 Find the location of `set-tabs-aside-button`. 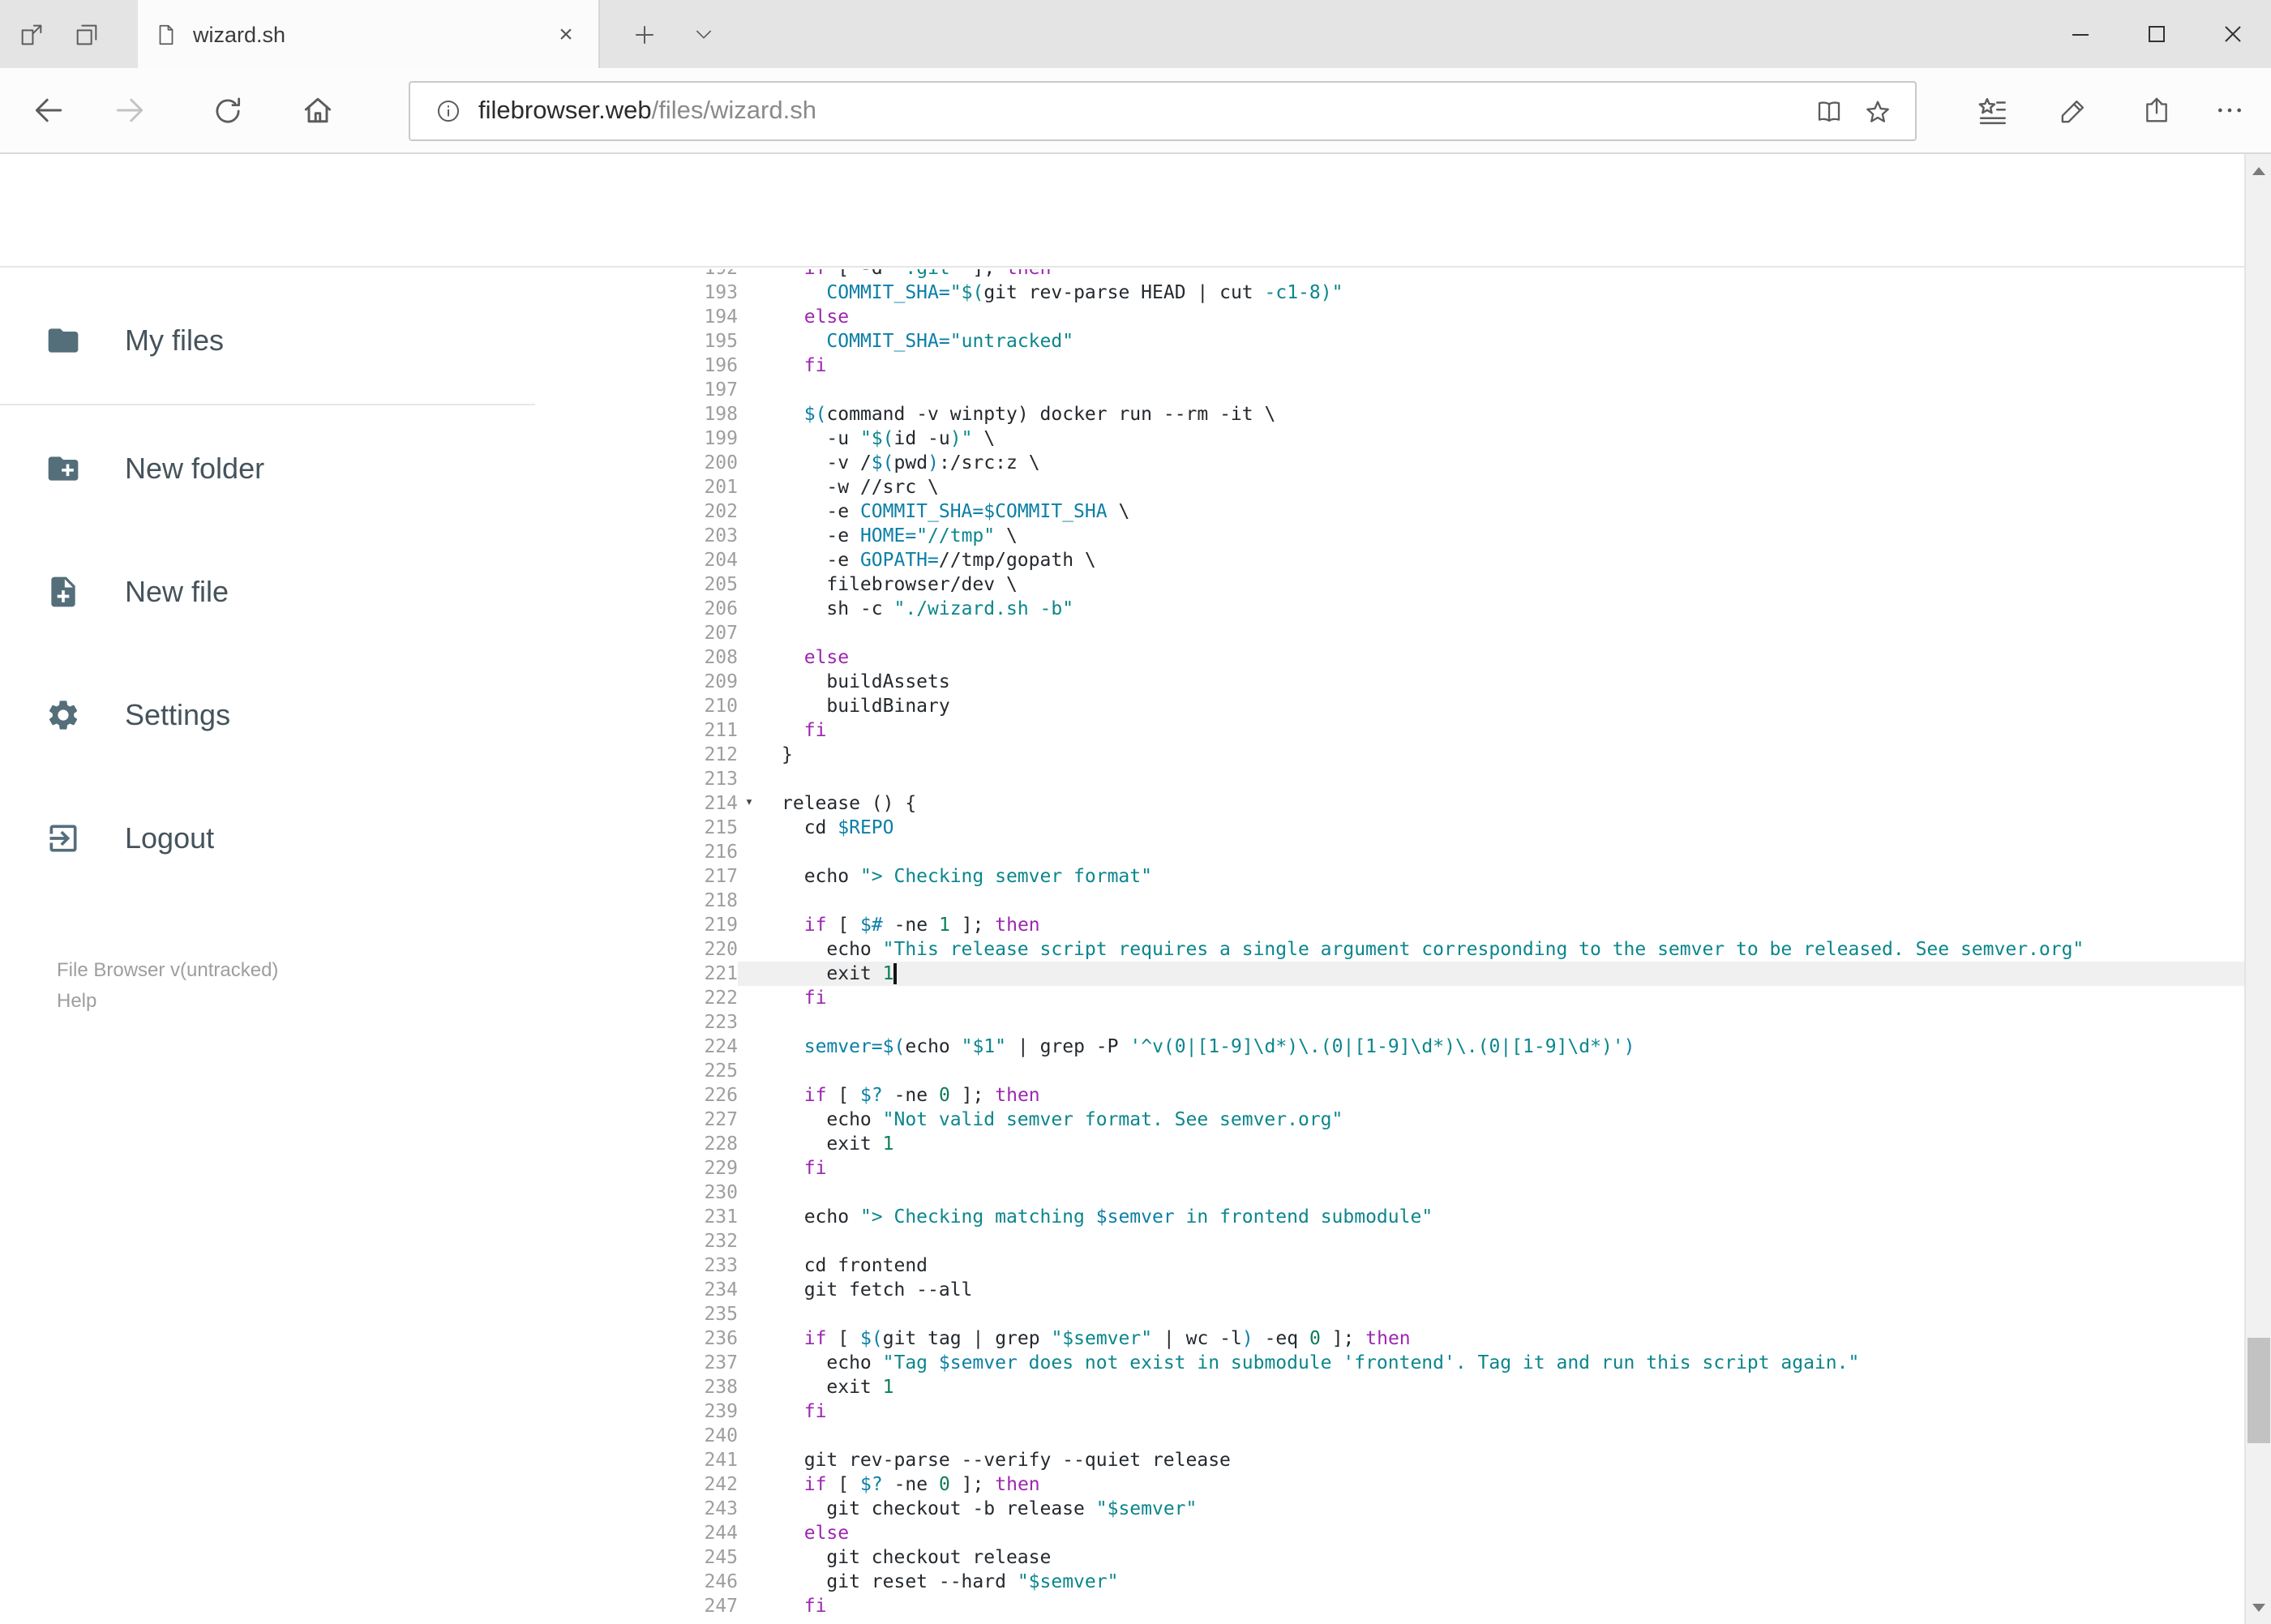

set-tabs-aside-button is located at coordinates (31, 34).